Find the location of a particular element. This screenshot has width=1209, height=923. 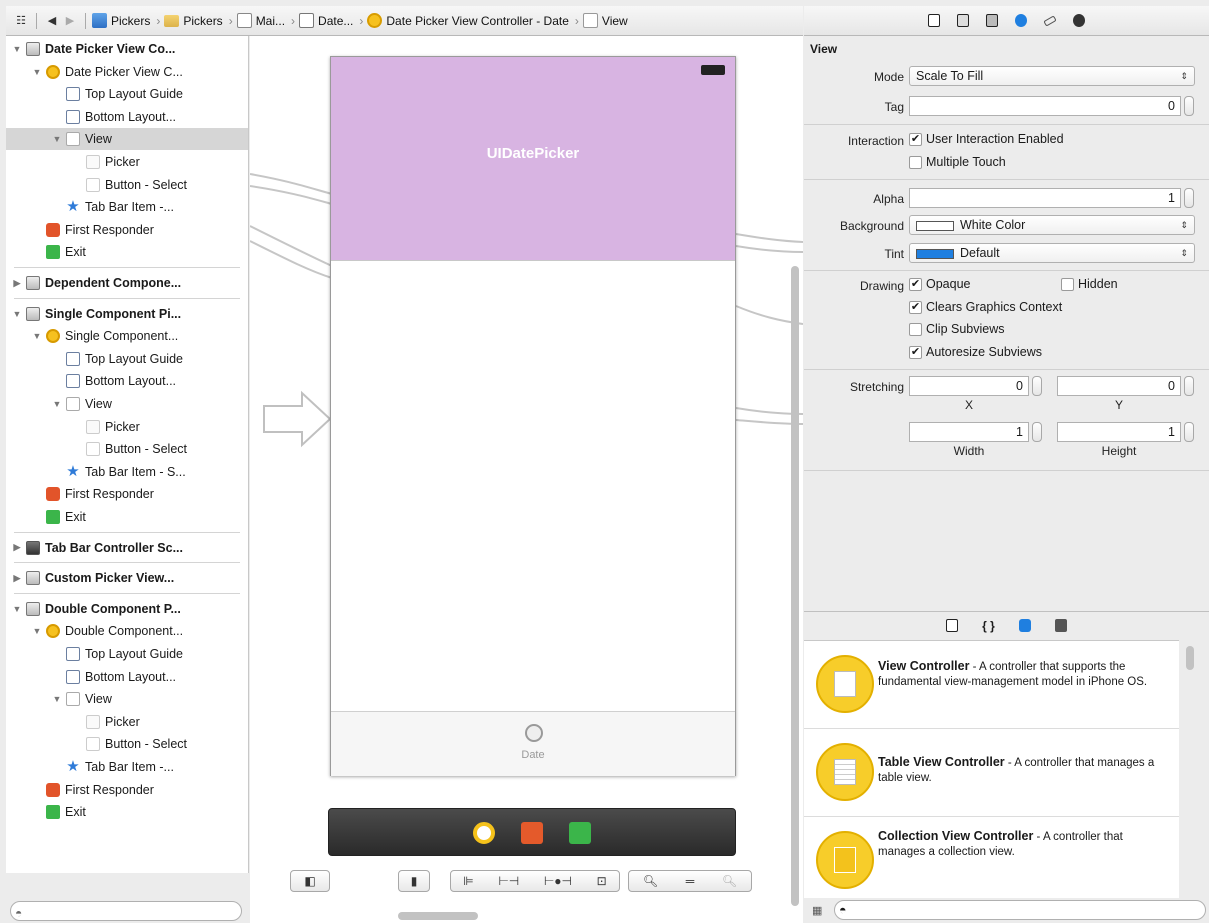

tab-bar: Date is located at coordinates (533, 743).